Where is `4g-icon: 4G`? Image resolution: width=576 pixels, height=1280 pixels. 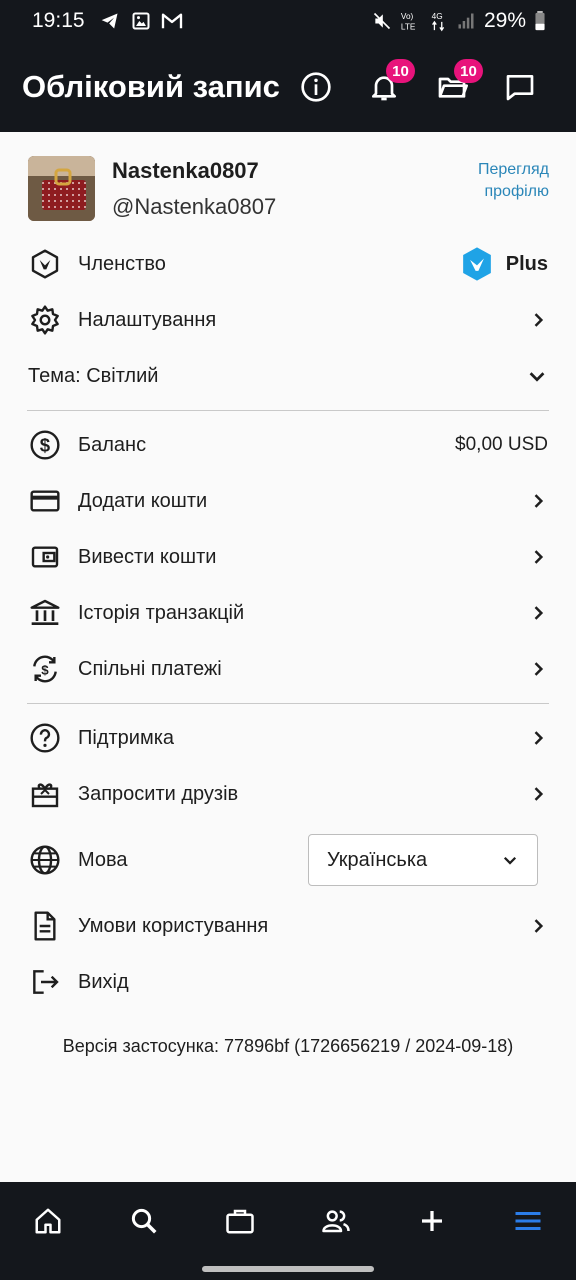 4g-icon: 4G is located at coordinates (438, 22).